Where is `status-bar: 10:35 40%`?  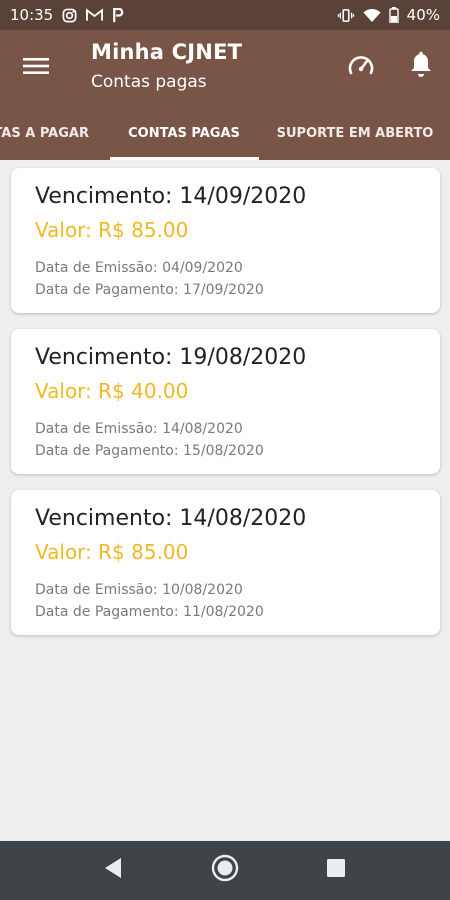 status-bar: 10:35 40% is located at coordinates (225, 15).